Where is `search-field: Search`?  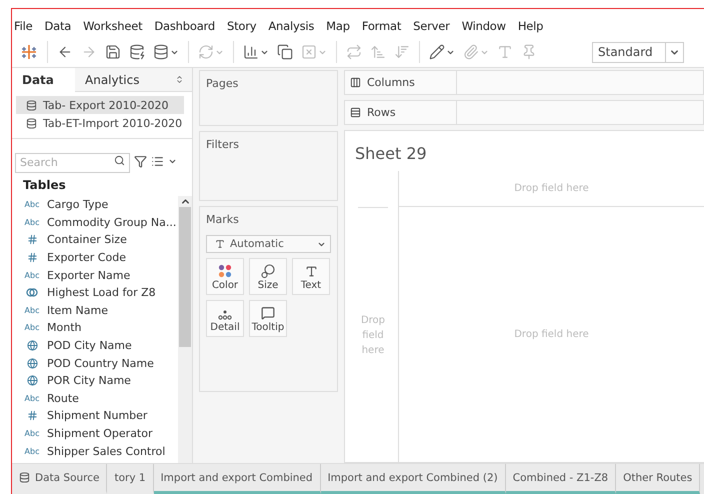 search-field: Search is located at coordinates (72, 162).